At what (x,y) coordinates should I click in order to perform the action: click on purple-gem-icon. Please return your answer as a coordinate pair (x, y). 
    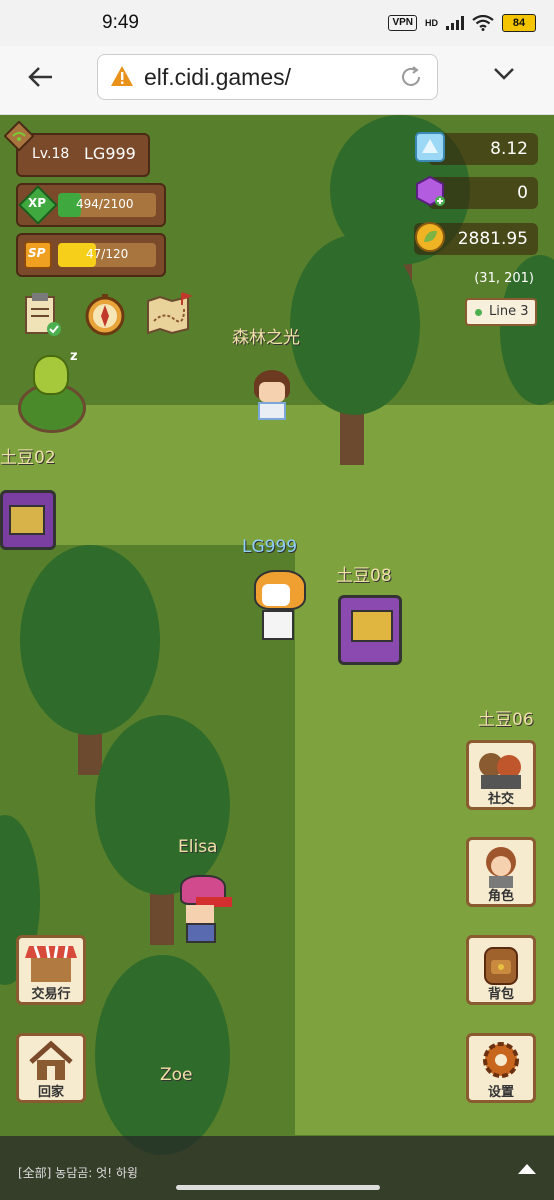
    Looking at the image, I should click on (430, 191).